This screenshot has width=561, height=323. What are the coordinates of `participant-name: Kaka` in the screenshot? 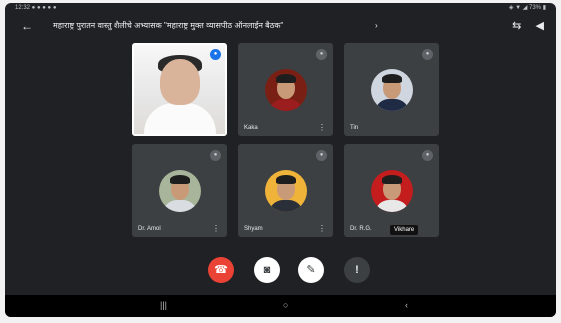 It's located at (251, 128).